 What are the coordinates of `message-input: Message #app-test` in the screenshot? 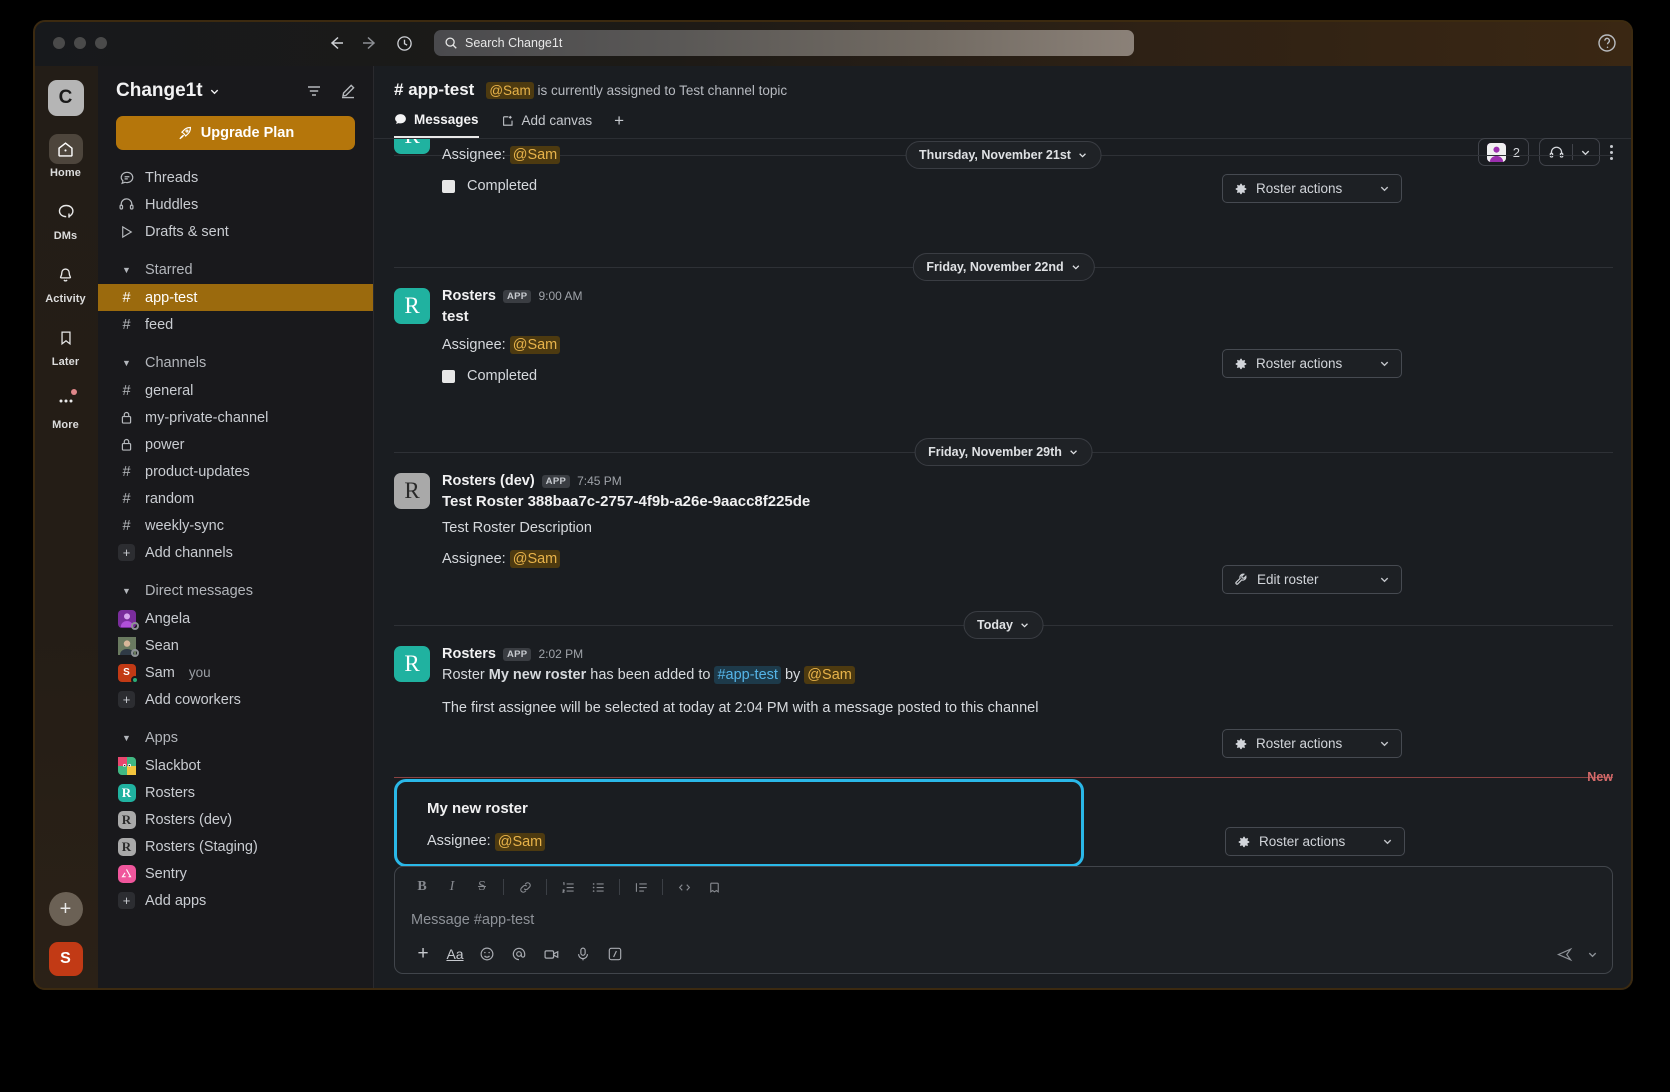 It's located at (1003, 913).